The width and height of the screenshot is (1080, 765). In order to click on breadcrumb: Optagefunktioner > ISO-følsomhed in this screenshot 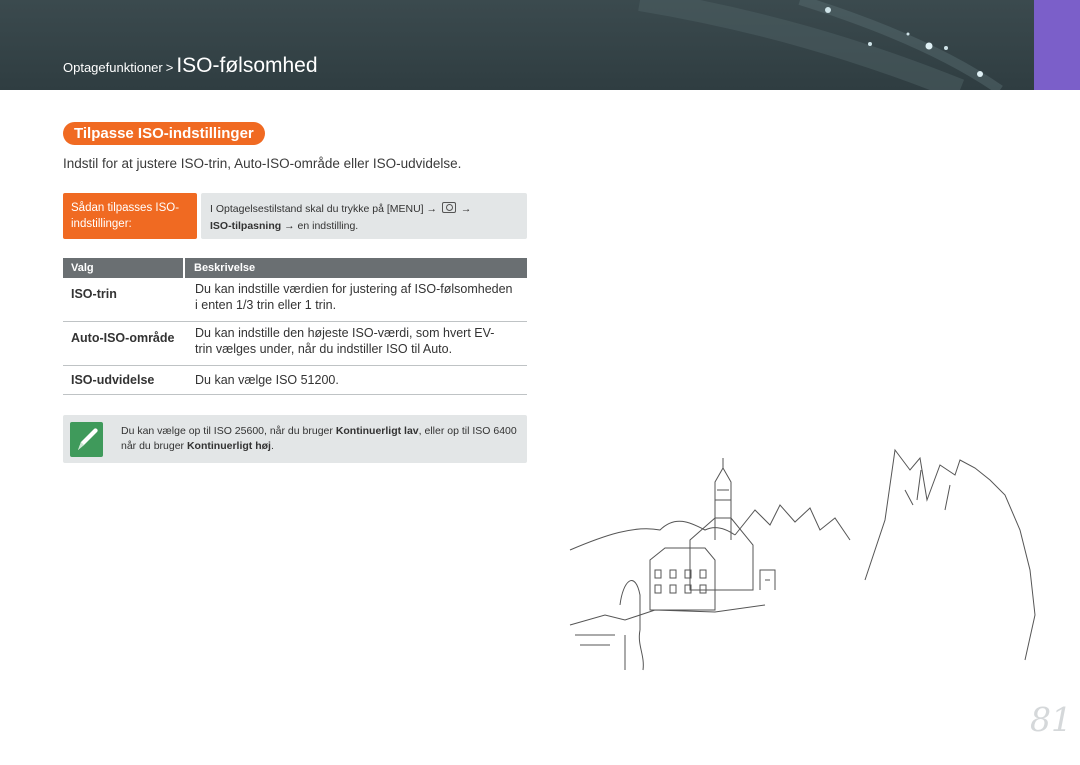, I will do `click(190, 66)`.